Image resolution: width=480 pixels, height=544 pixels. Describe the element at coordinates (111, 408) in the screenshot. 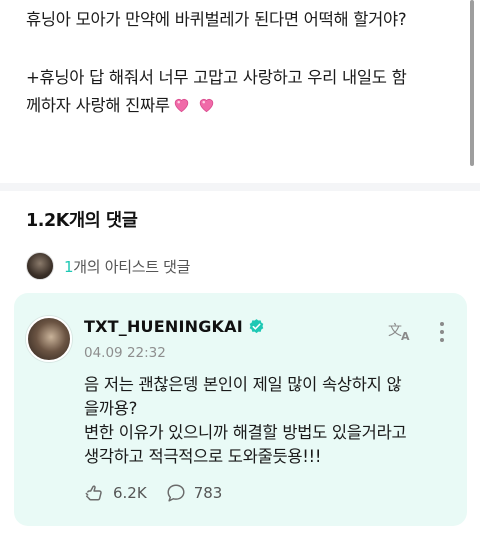

I see `comment-line: 을까용?` at that location.